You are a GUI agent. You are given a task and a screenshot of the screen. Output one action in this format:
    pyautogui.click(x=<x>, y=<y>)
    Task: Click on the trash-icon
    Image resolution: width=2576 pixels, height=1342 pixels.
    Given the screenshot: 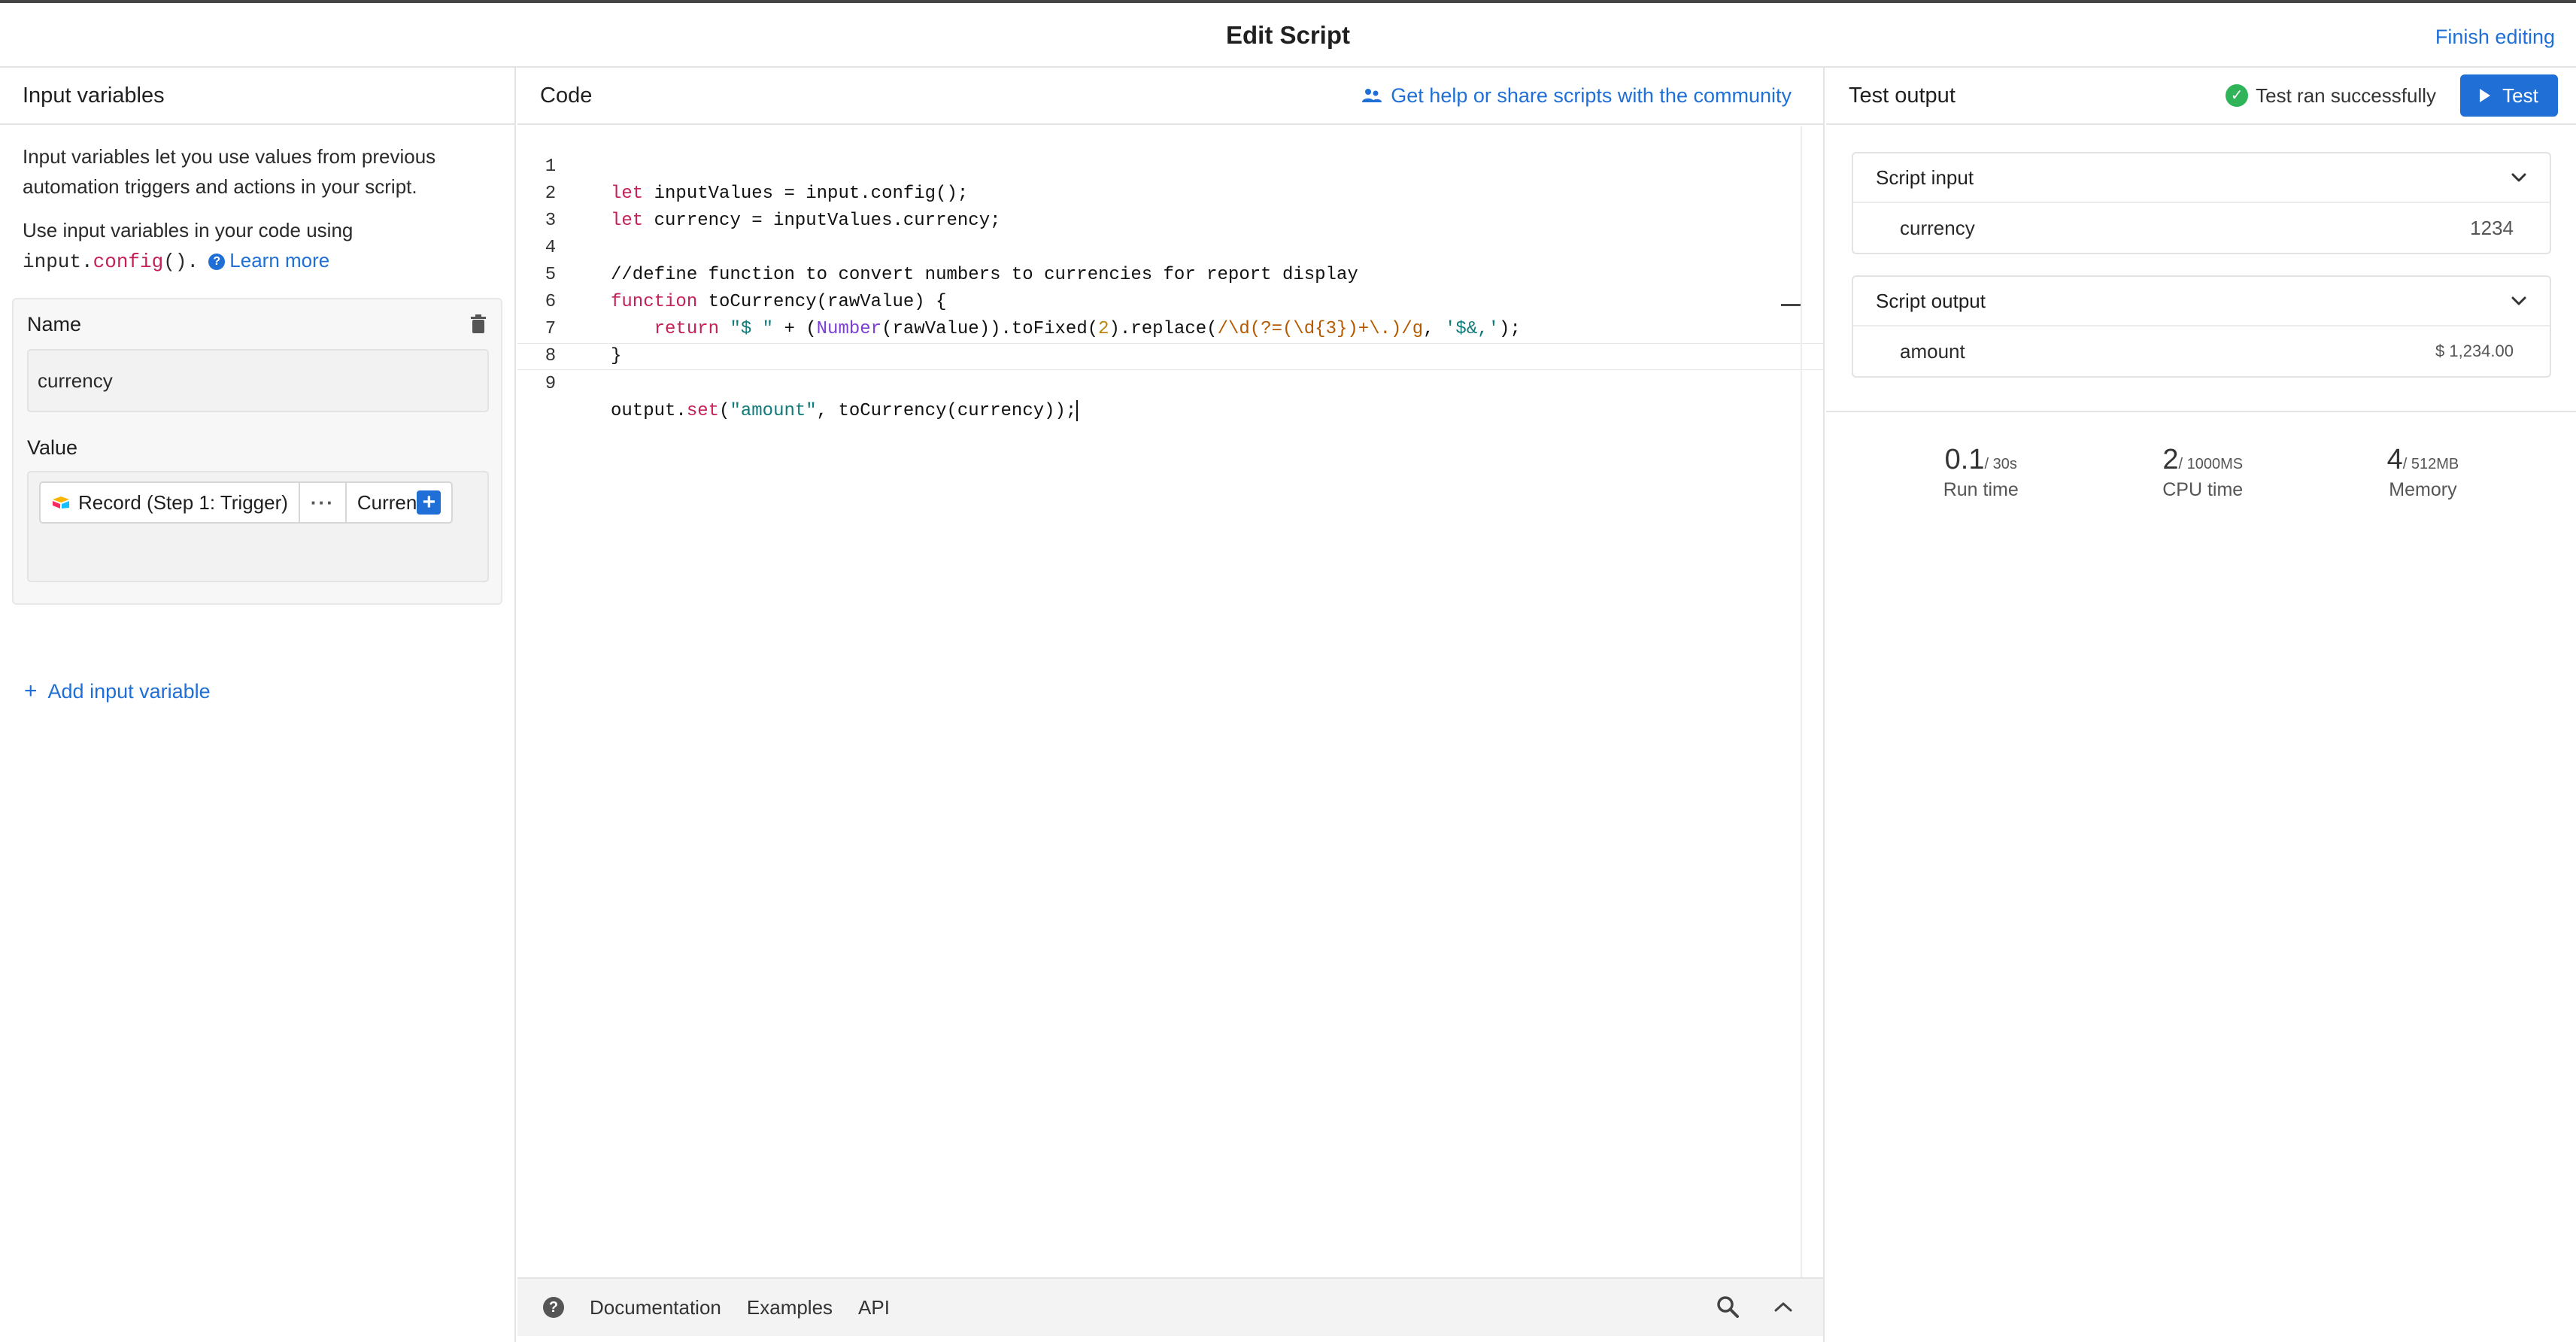 What is the action you would take?
    pyautogui.click(x=478, y=324)
    